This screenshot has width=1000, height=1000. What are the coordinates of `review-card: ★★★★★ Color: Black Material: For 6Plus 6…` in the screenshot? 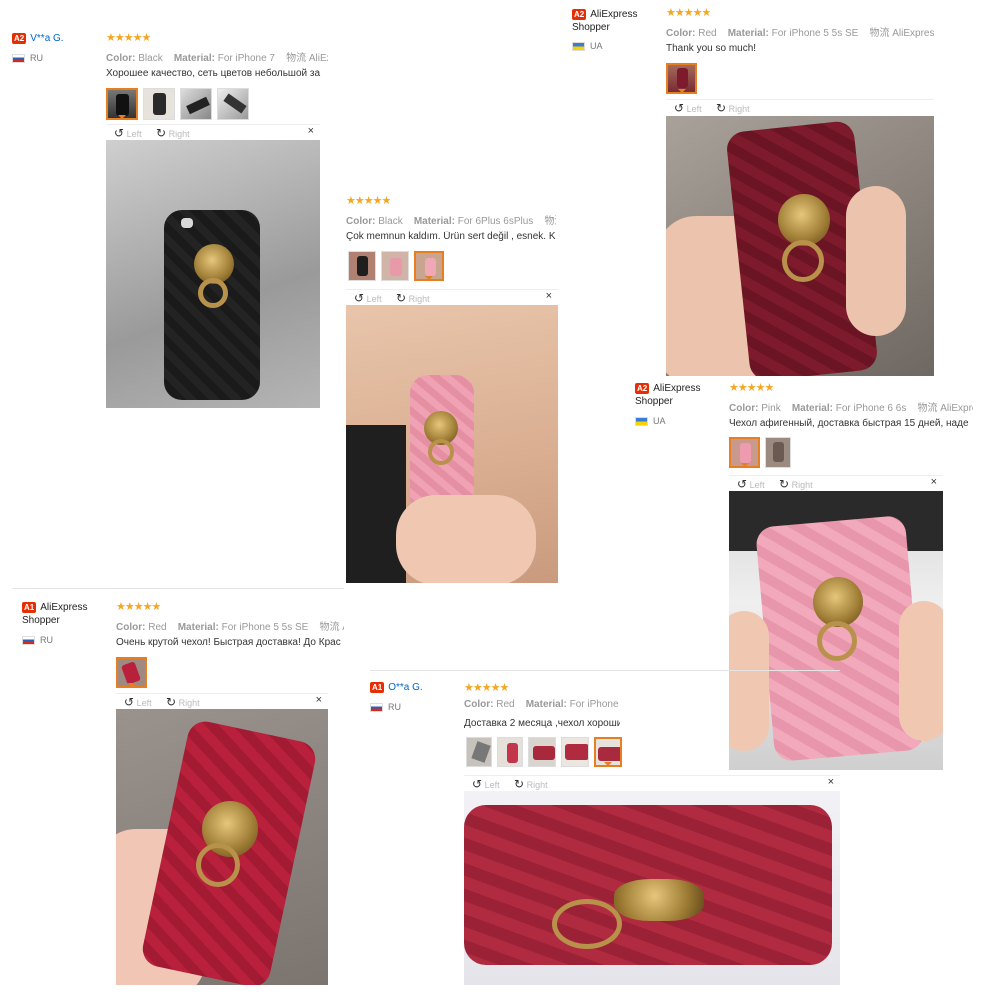 It's located at (451, 385).